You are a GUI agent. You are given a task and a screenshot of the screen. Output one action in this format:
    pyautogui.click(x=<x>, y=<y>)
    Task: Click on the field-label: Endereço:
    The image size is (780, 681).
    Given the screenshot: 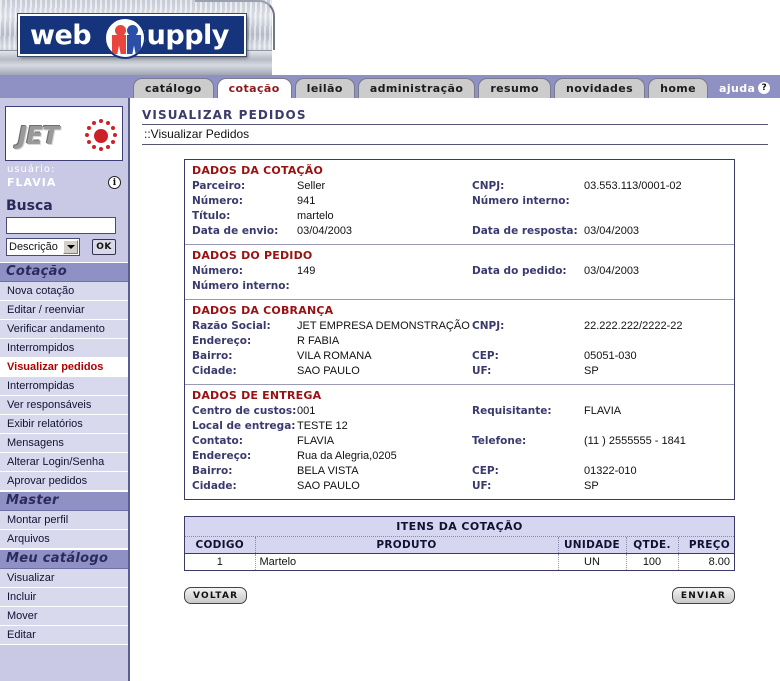 What is the action you would take?
    pyautogui.click(x=222, y=341)
    